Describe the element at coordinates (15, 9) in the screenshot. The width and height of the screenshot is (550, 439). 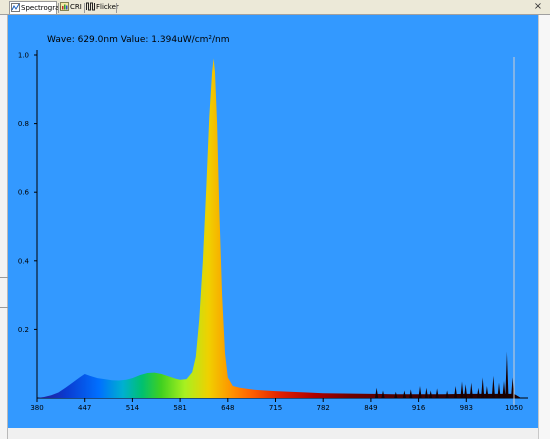
I see `spectrogram-icon` at that location.